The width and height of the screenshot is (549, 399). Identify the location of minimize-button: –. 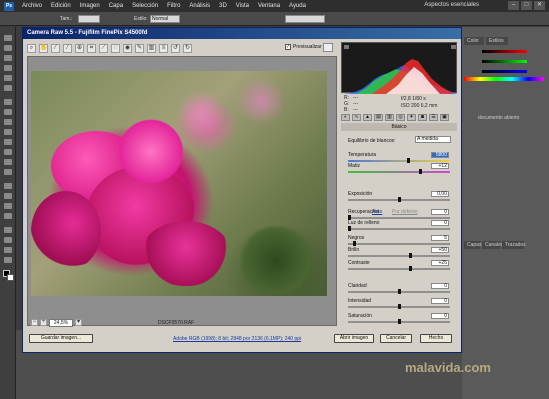
(513, 5).